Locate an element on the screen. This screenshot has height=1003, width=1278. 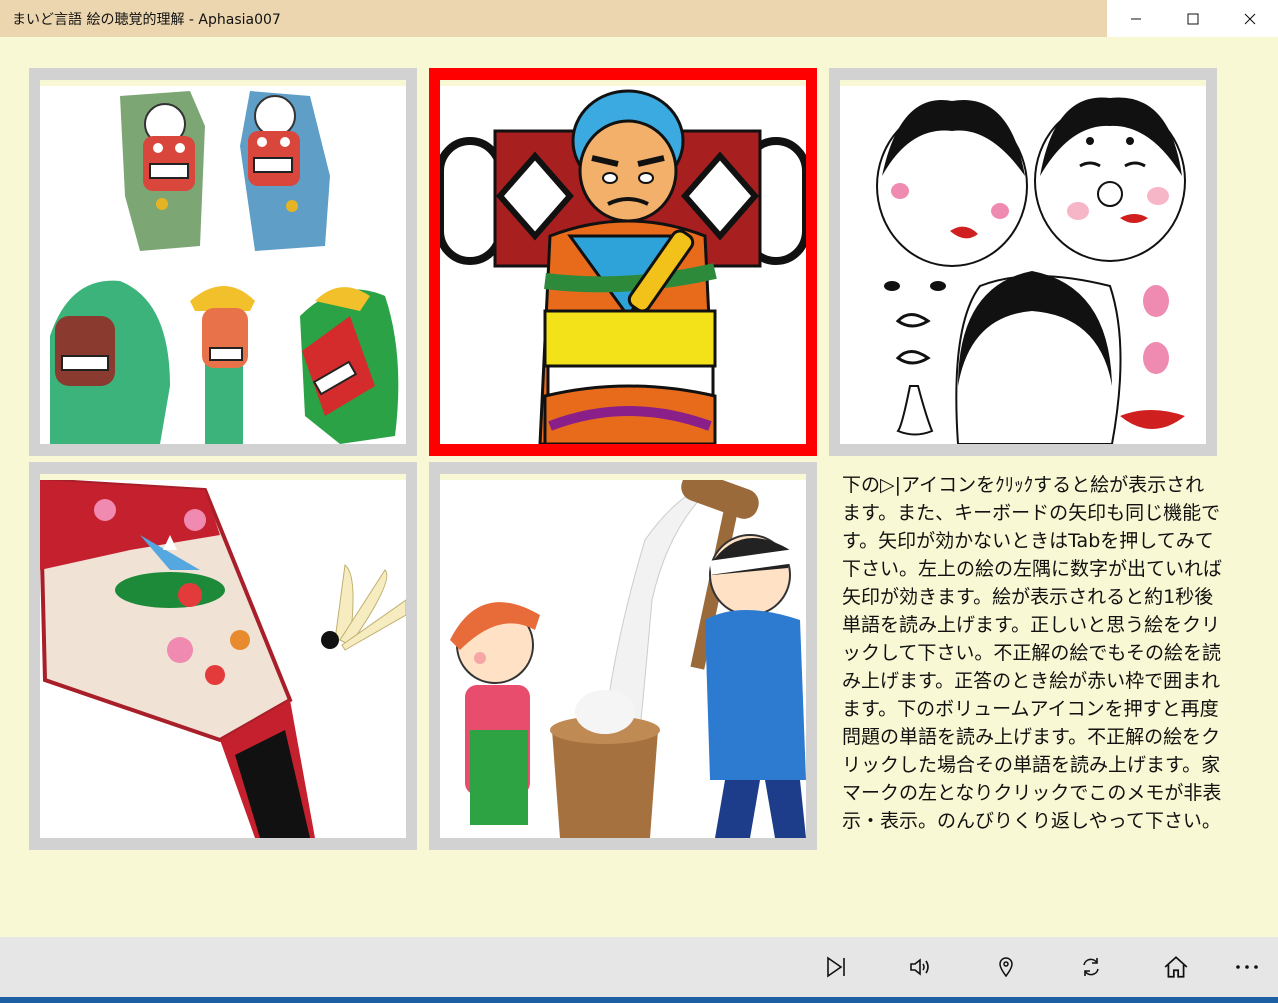
location-pin-icon is located at coordinates (1006, 967).